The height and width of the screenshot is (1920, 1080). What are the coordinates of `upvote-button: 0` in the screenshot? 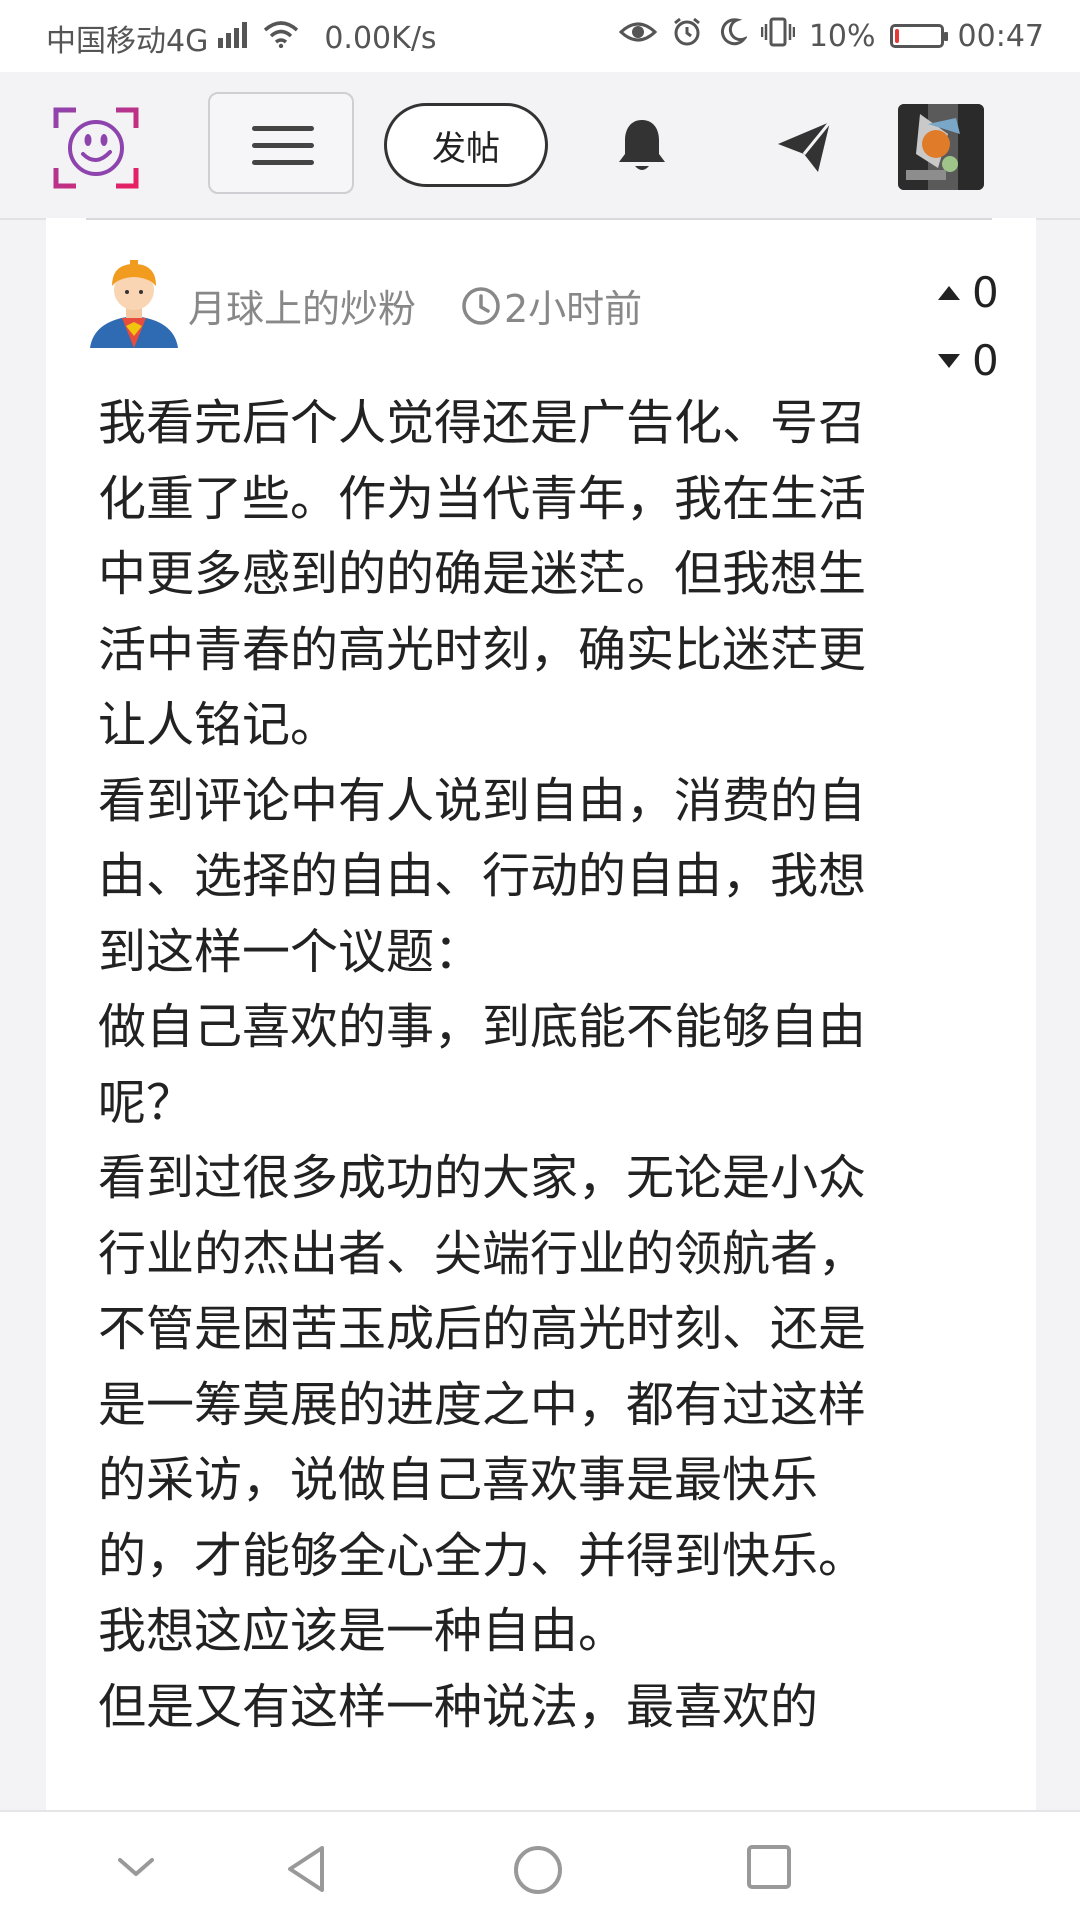 It's located at (967, 292).